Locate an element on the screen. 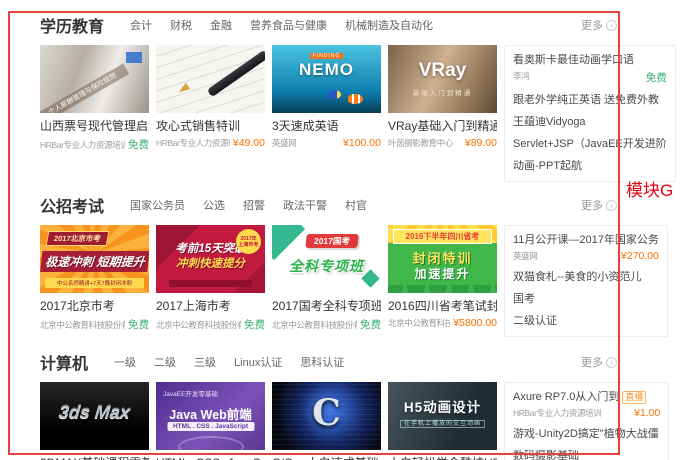 Image resolution: width=692 pixels, height=460 pixels. list-item: 11月公开课—2017年国家公务 英盛网 ¥270.00 is located at coordinates (586, 248).